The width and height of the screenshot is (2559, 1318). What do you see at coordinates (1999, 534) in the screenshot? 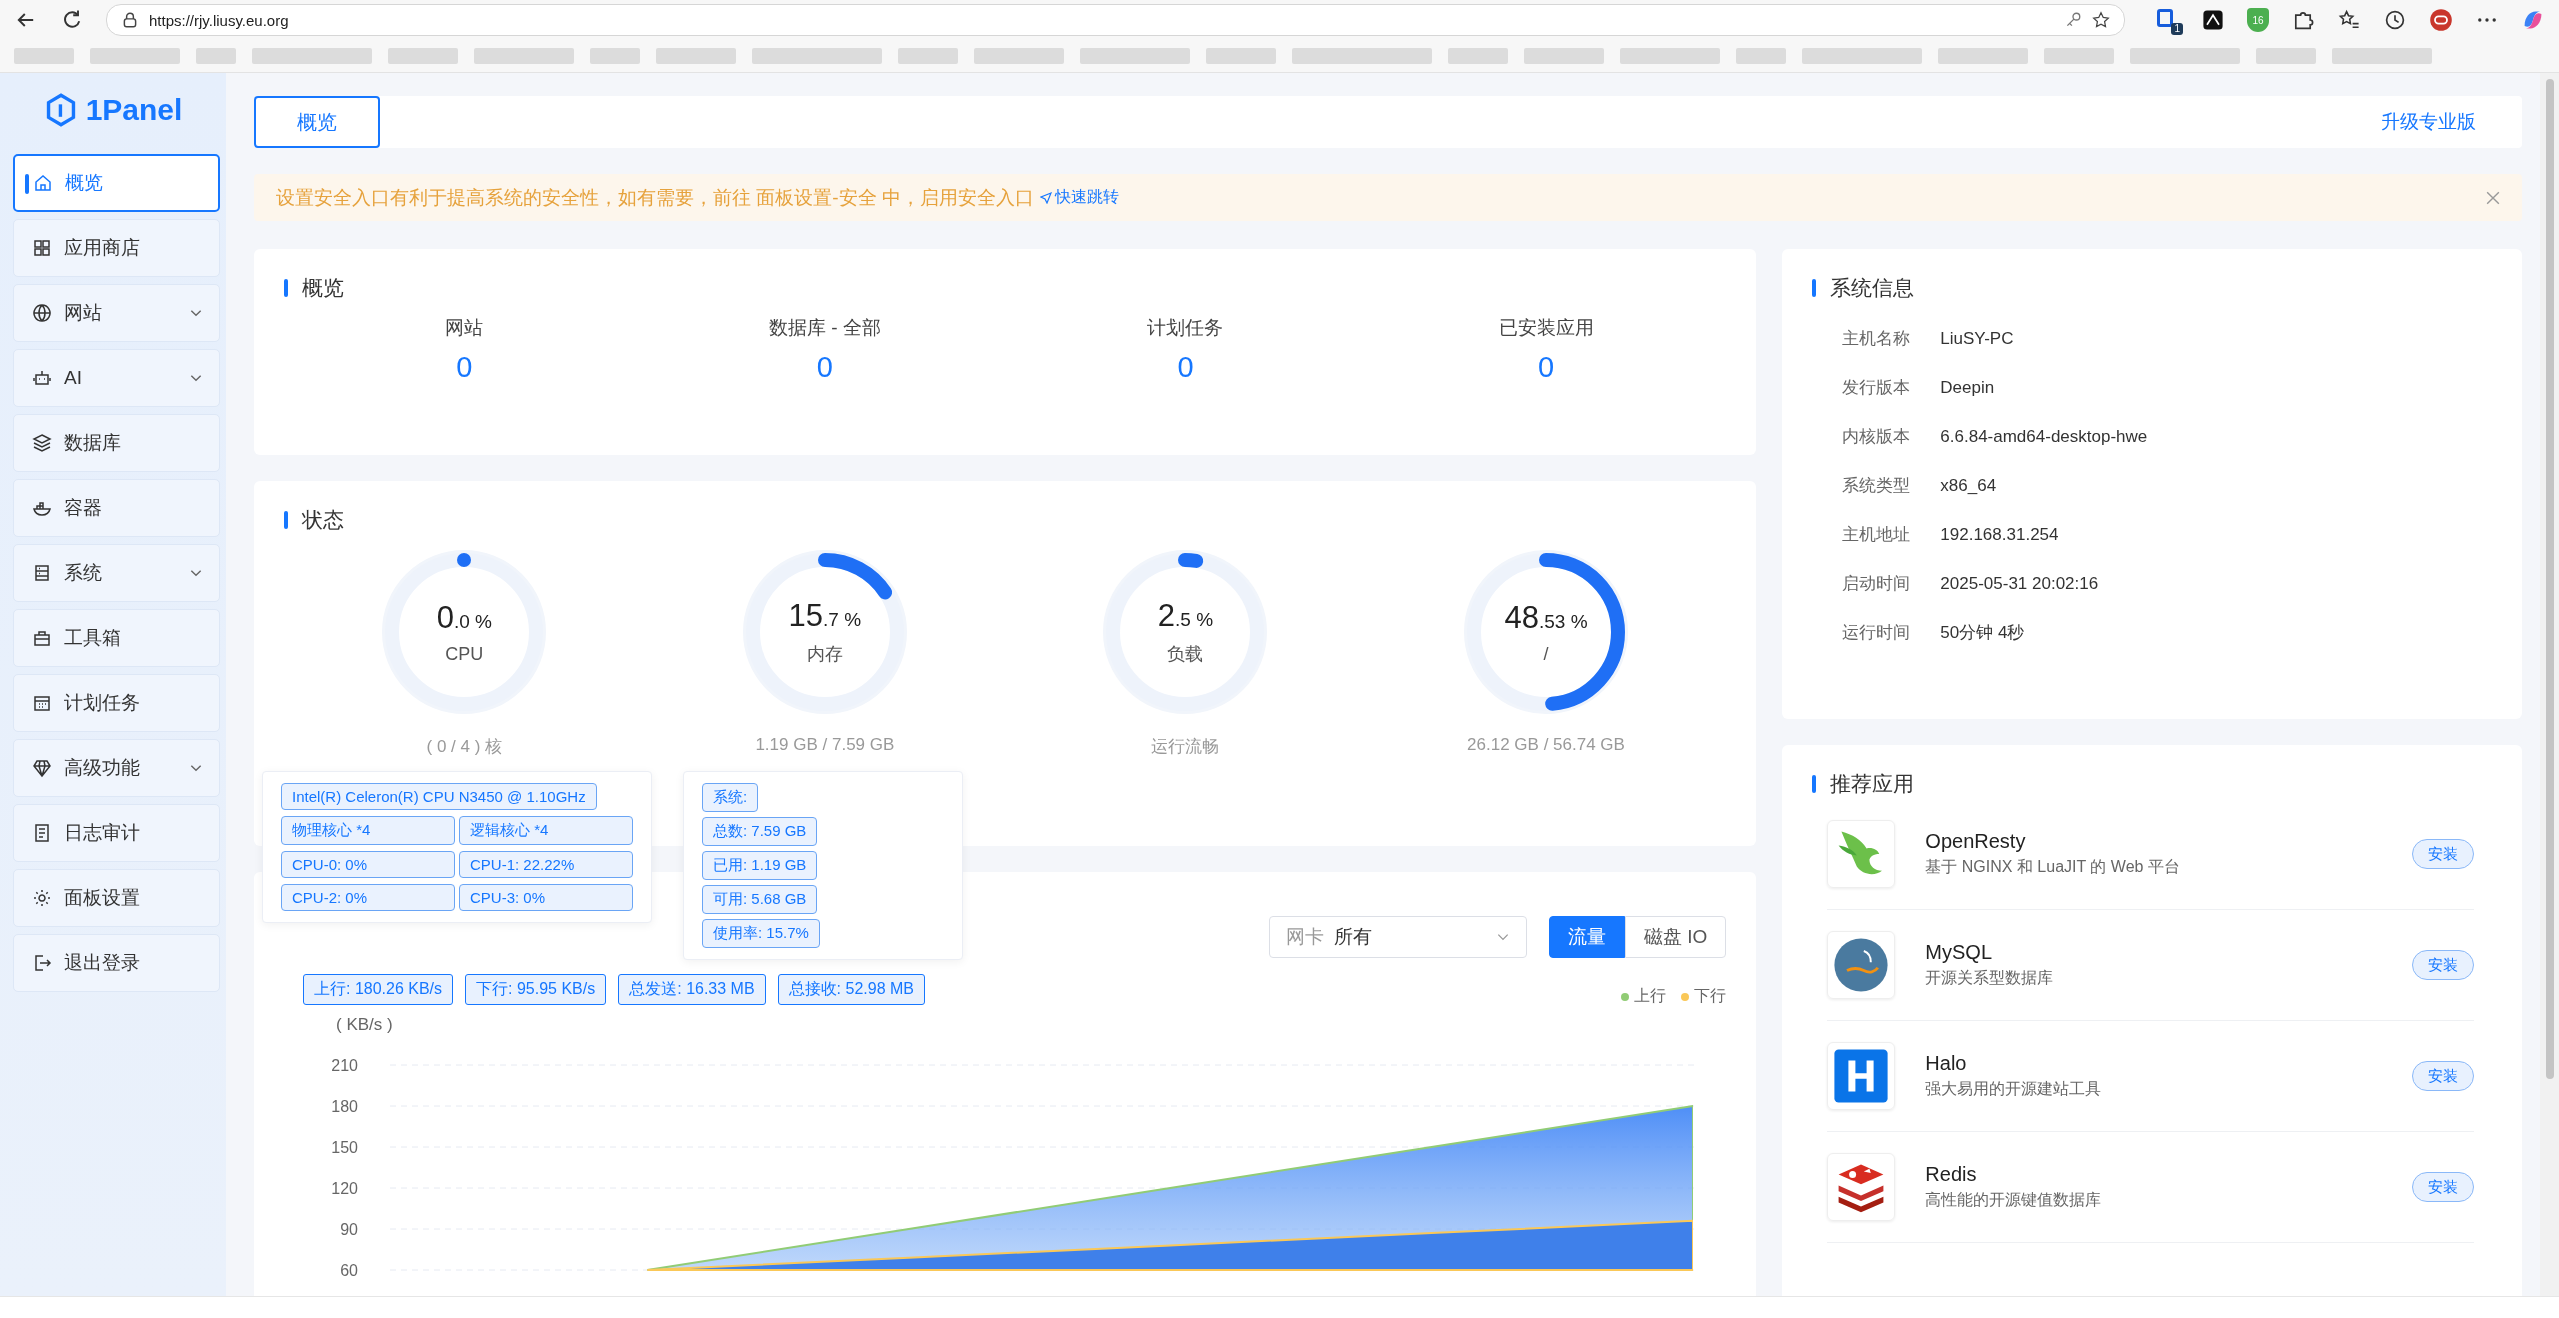
I see `info-value: 192.168.31.254` at bounding box center [1999, 534].